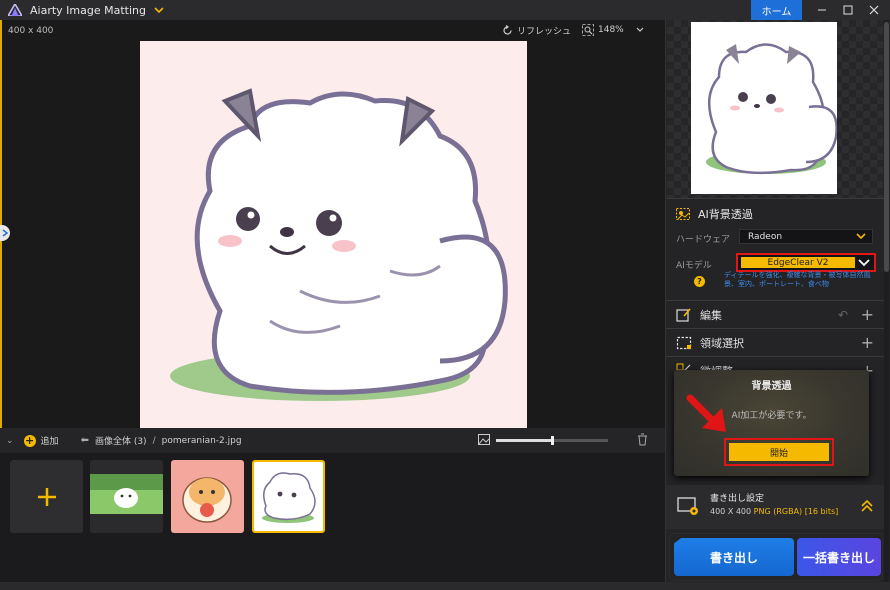 This screenshot has height=590, width=890. I want to click on collapse-icon: ⌄, so click(10, 441).